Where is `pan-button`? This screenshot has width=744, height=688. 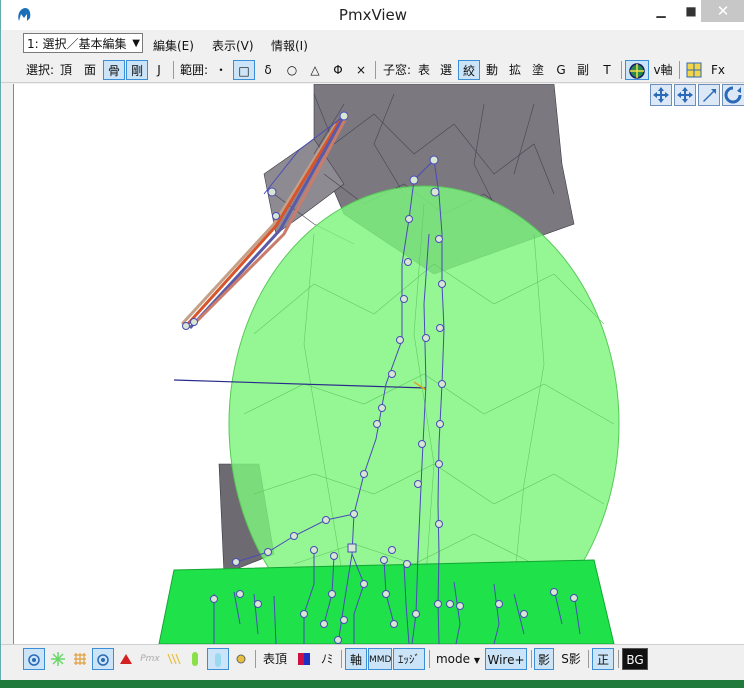
pan-button is located at coordinates (685, 95).